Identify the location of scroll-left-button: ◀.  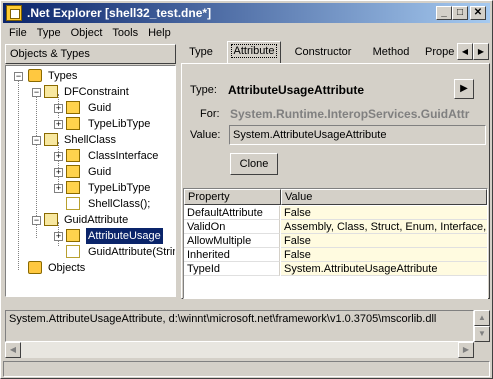
(13, 350).